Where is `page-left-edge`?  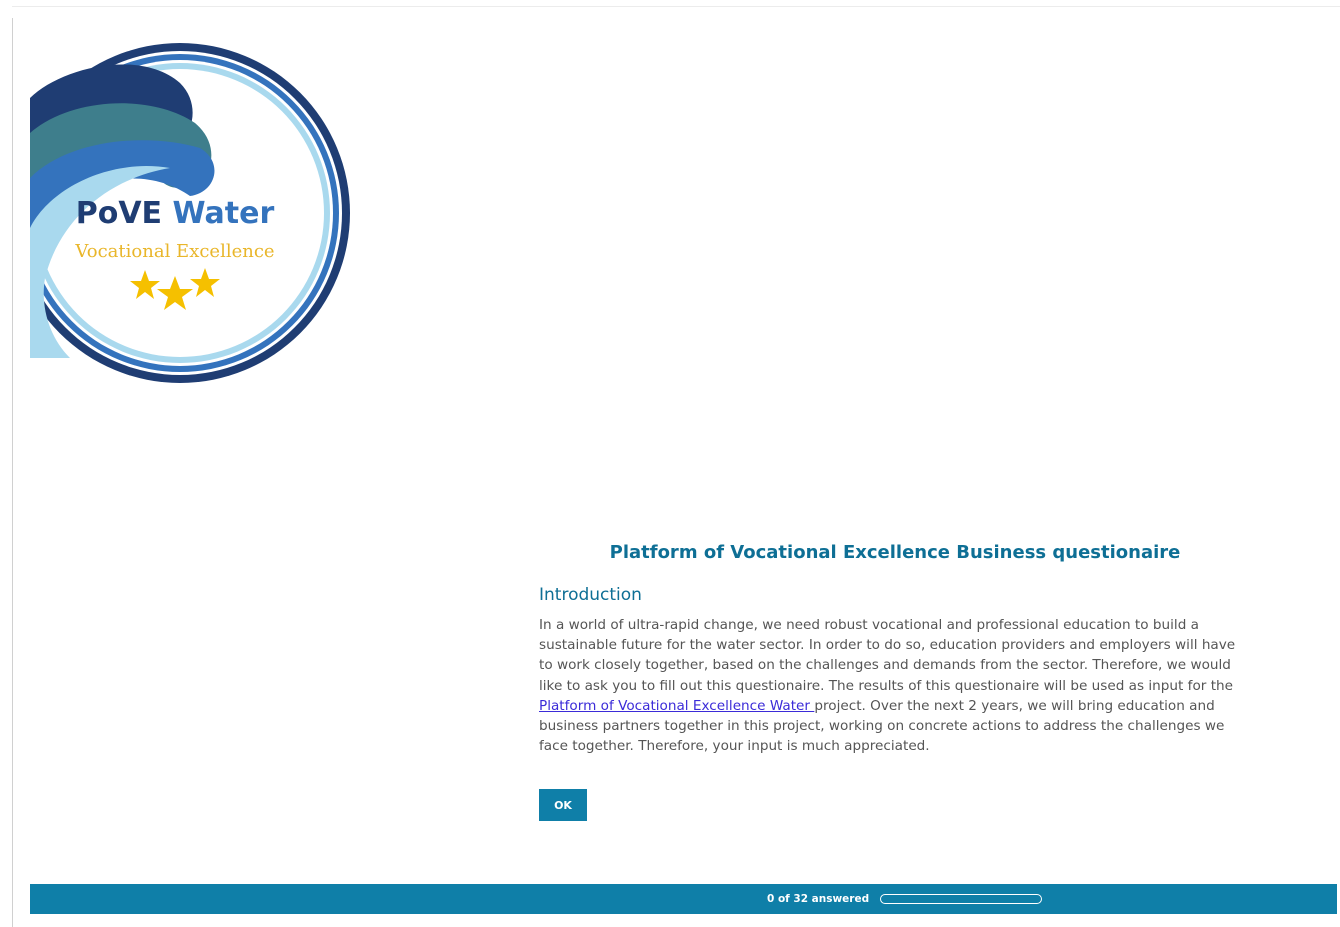 page-left-edge is located at coordinates (12, 472).